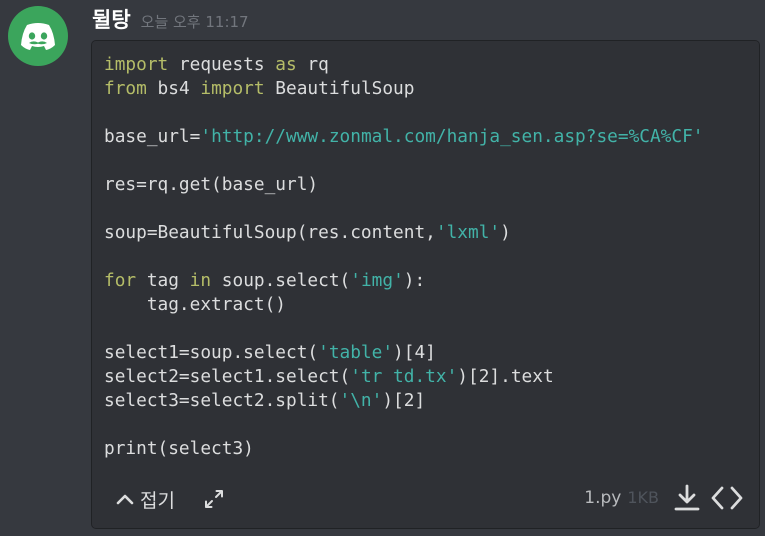 This screenshot has width=765, height=536. I want to click on view-raw-button, so click(727, 498).